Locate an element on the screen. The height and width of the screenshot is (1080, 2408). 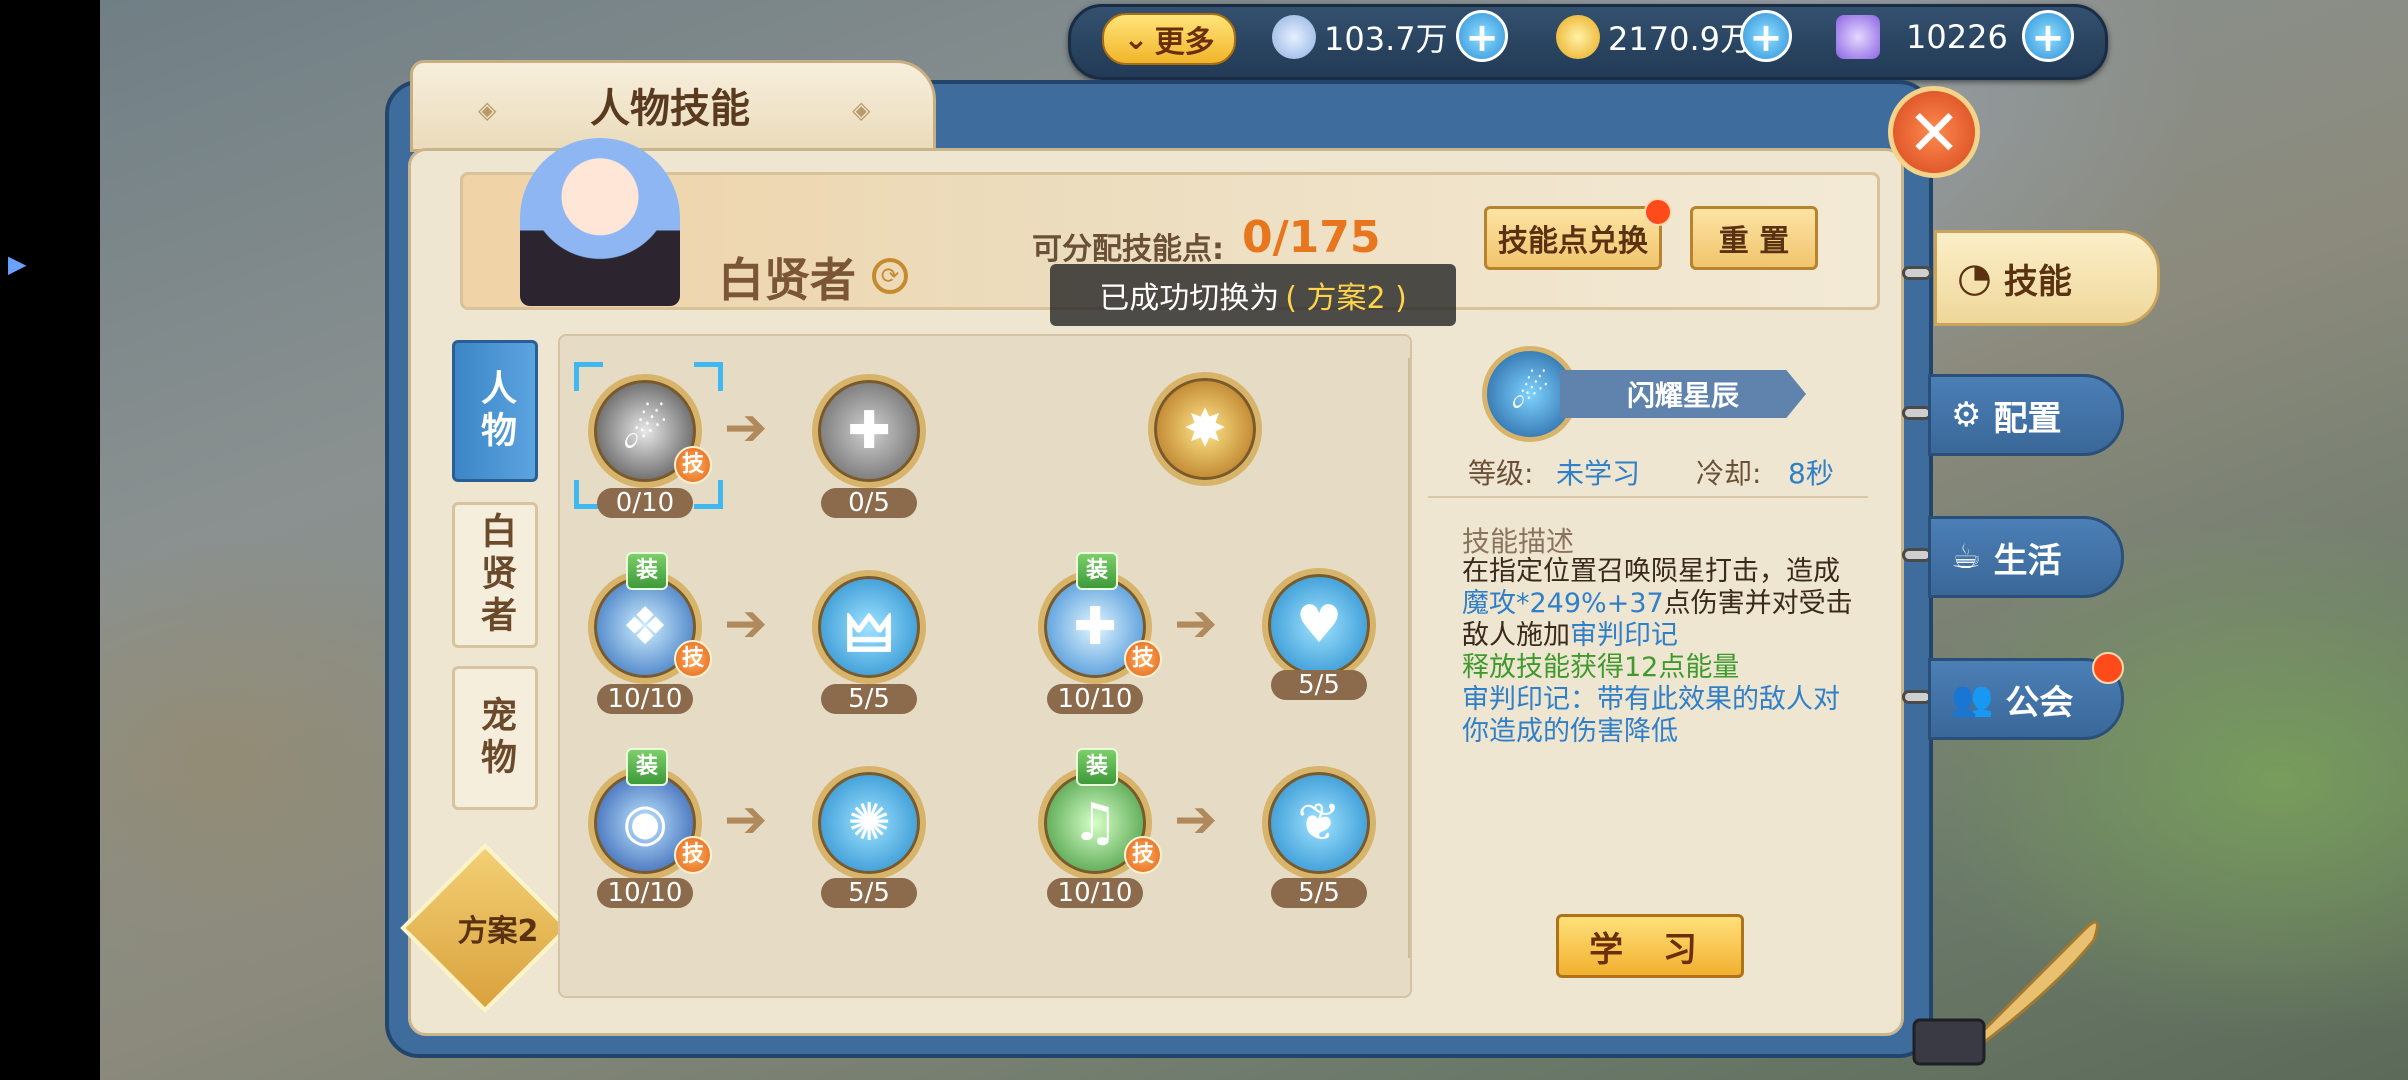
upgrade-heal-icon: ✚ is located at coordinates (869, 431).